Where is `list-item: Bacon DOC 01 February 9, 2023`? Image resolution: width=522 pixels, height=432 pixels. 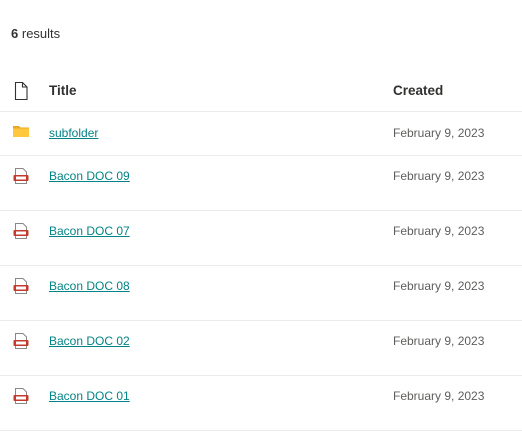 list-item: Bacon DOC 01 February 9, 2023 is located at coordinates (261, 403).